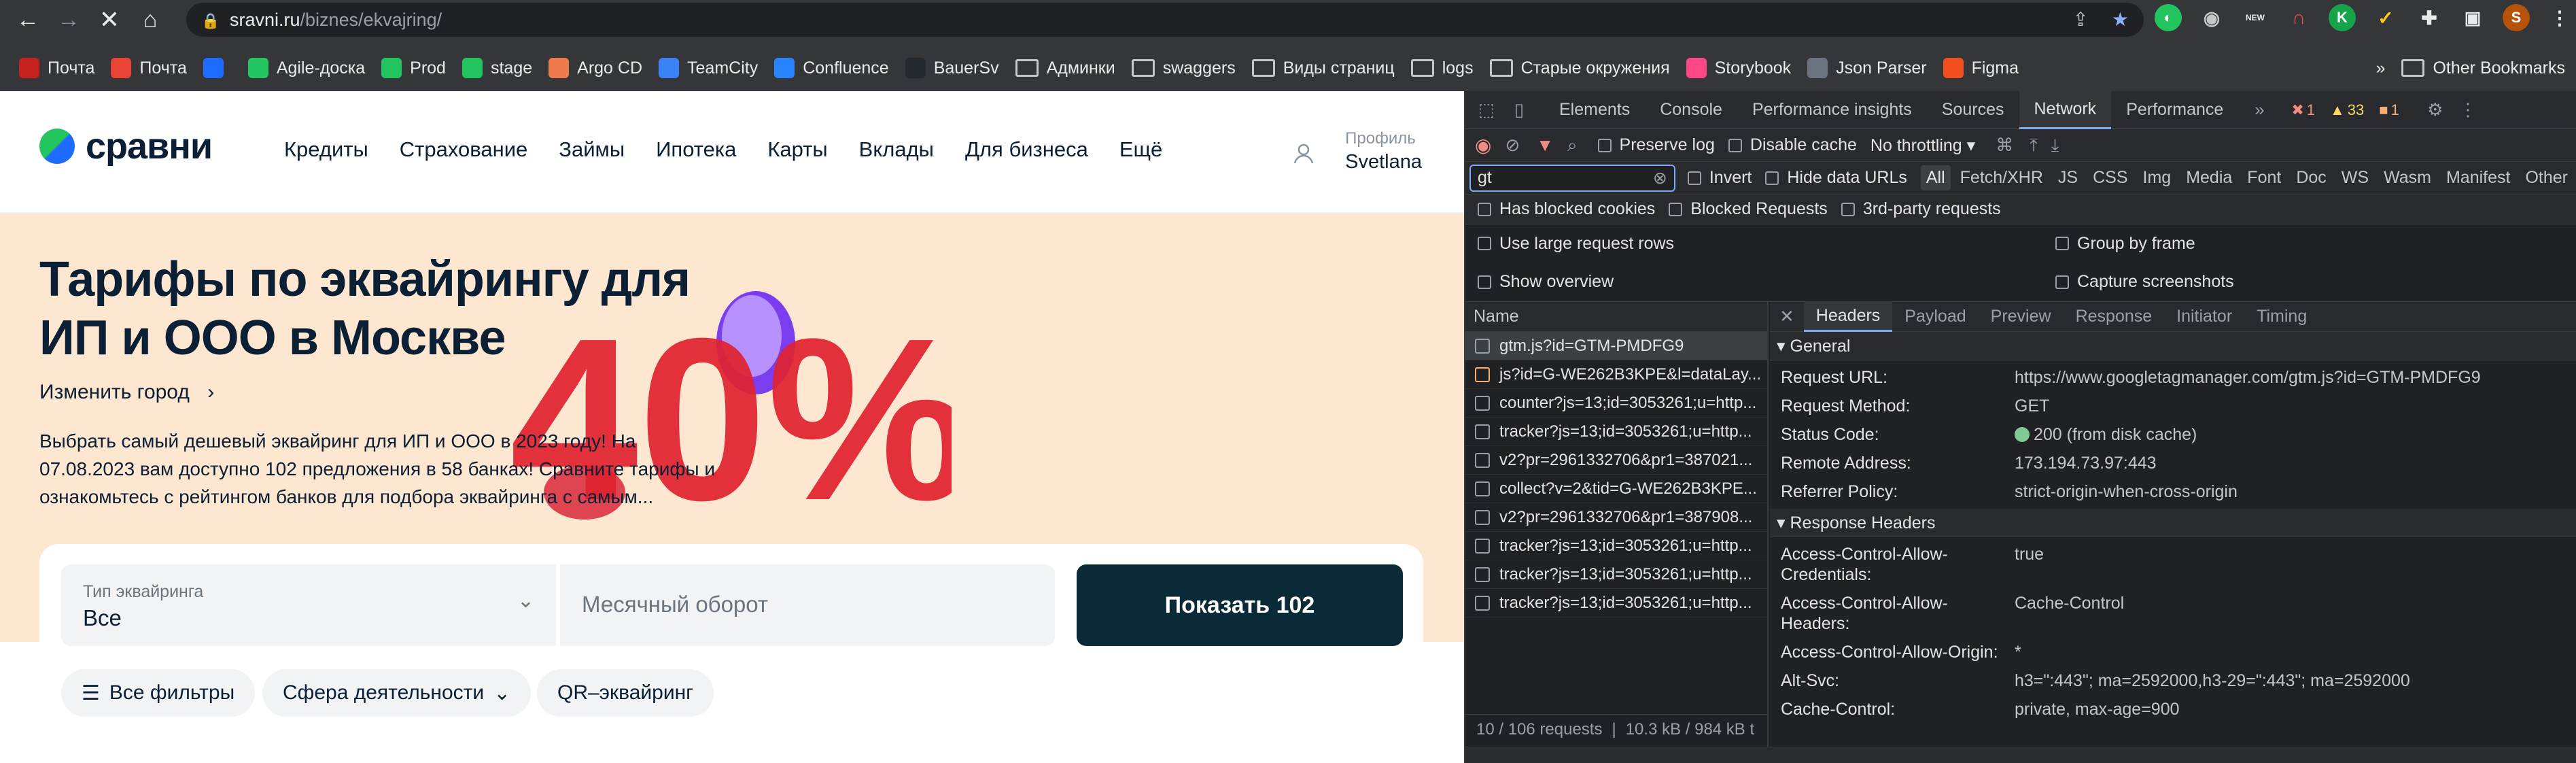  I want to click on back-button: ←, so click(28, 20).